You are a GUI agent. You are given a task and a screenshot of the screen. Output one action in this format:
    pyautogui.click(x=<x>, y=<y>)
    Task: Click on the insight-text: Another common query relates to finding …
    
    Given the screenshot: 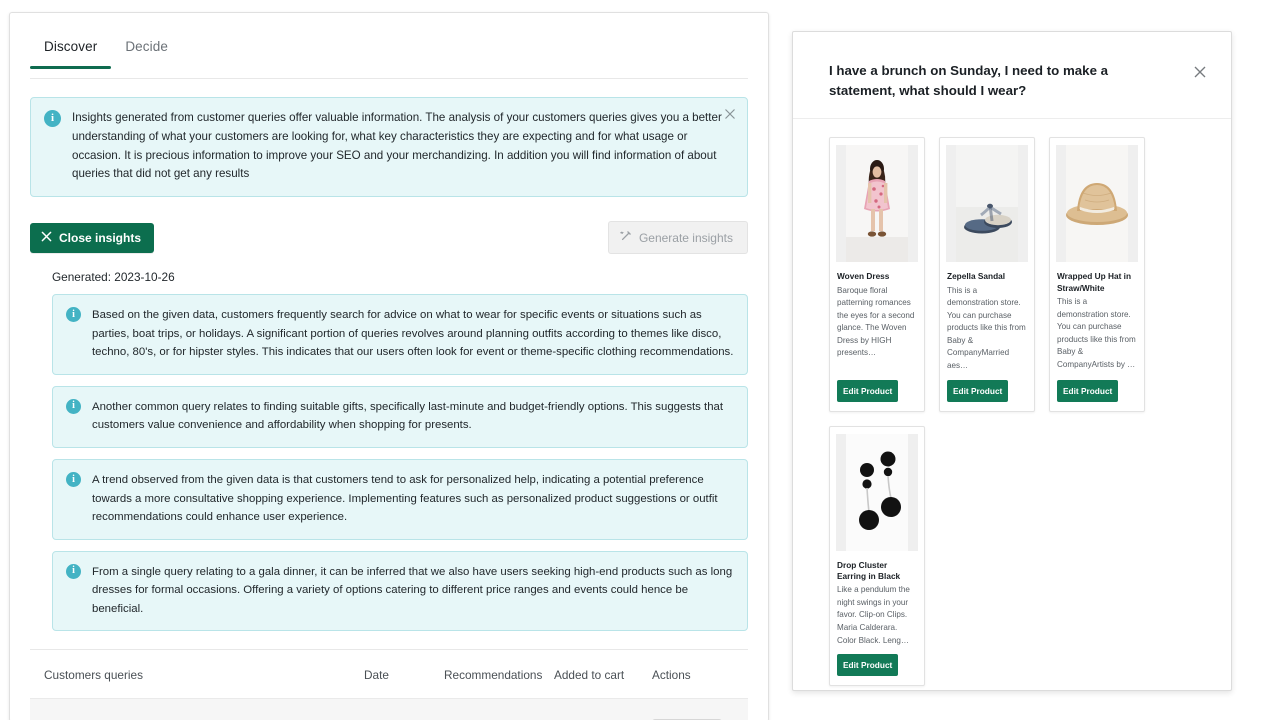 What is the action you would take?
    pyautogui.click(x=408, y=416)
    